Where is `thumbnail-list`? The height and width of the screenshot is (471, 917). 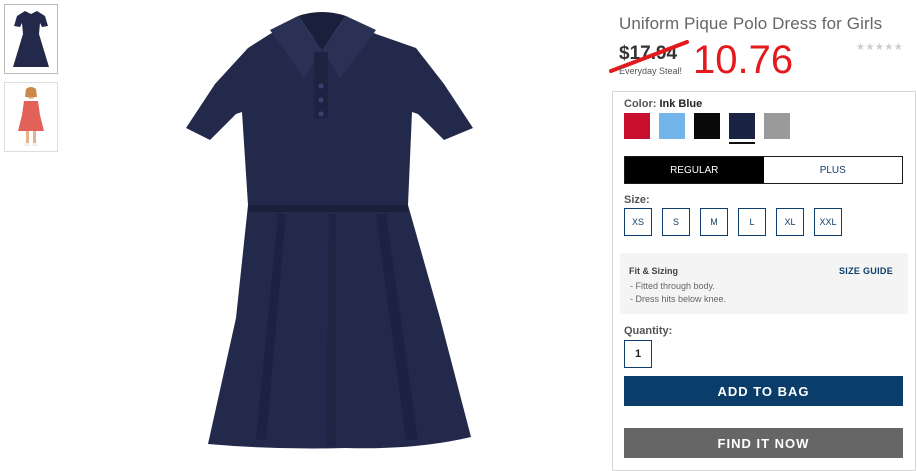
thumbnail-list is located at coordinates (32, 82).